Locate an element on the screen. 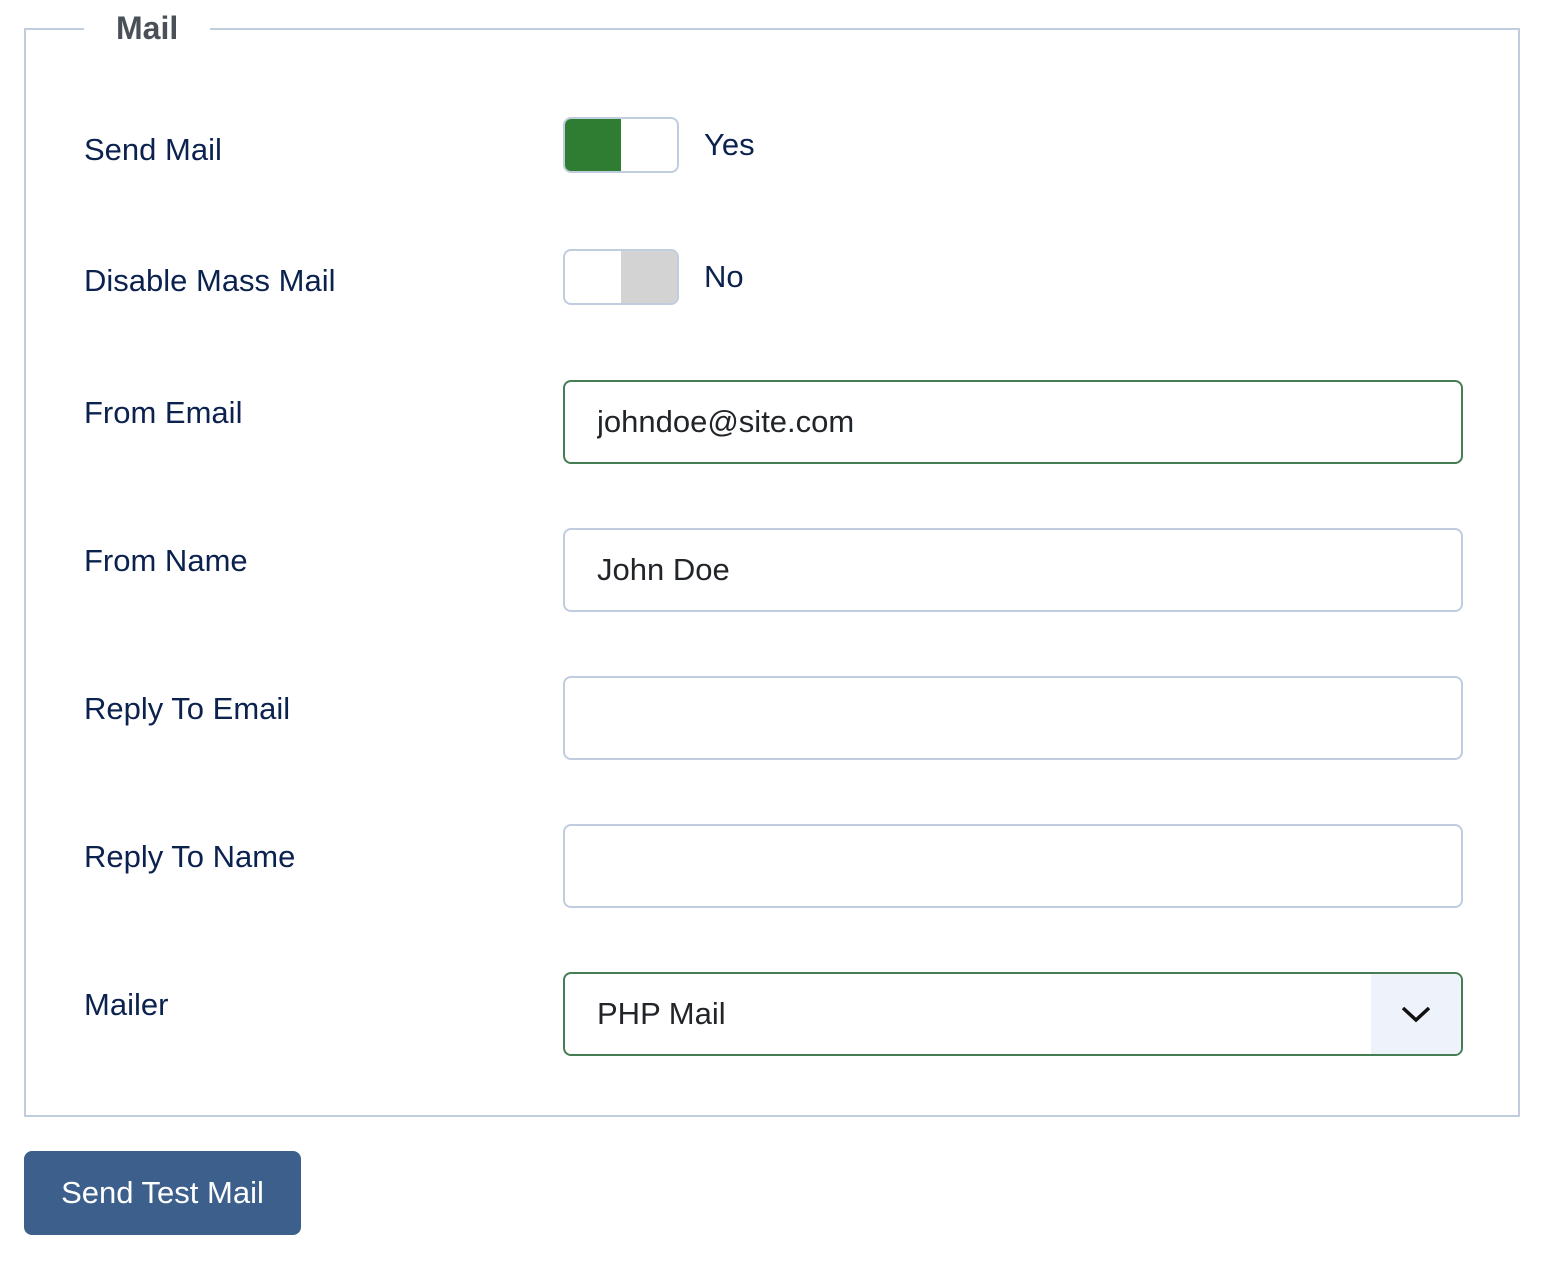  reply-to-name-input is located at coordinates (1013, 866).